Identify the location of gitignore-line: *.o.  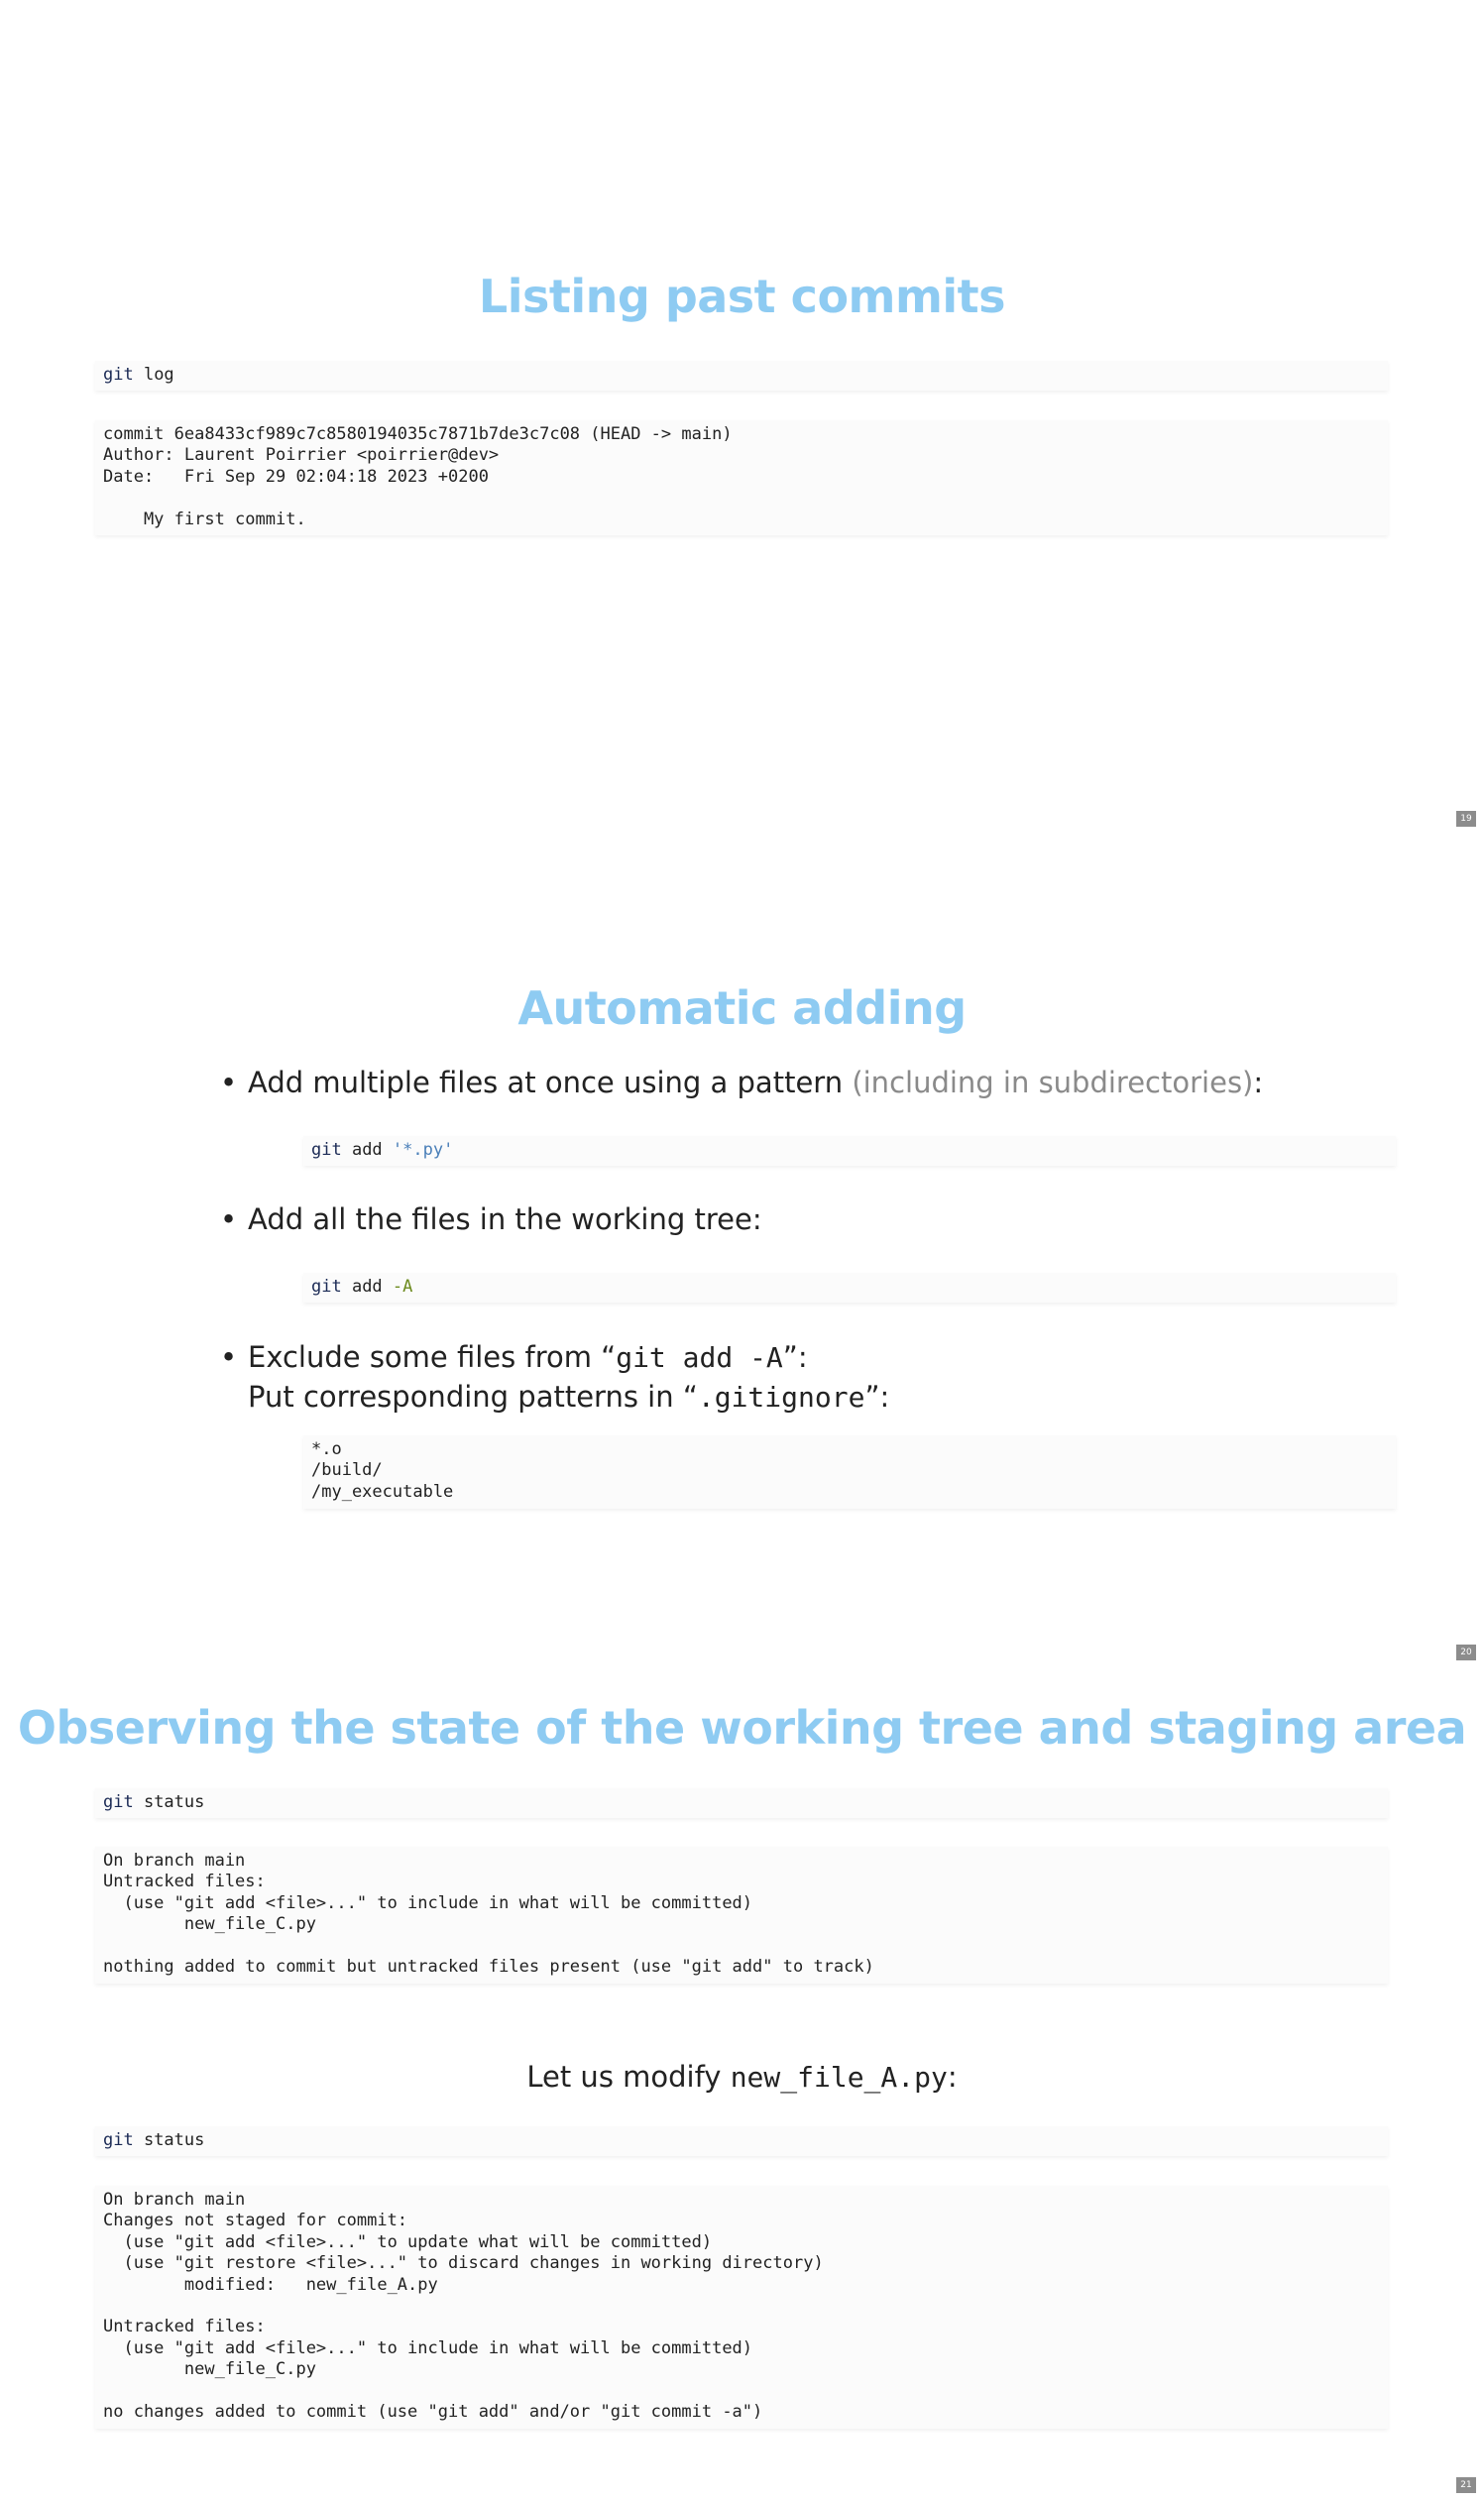
(326, 1449).